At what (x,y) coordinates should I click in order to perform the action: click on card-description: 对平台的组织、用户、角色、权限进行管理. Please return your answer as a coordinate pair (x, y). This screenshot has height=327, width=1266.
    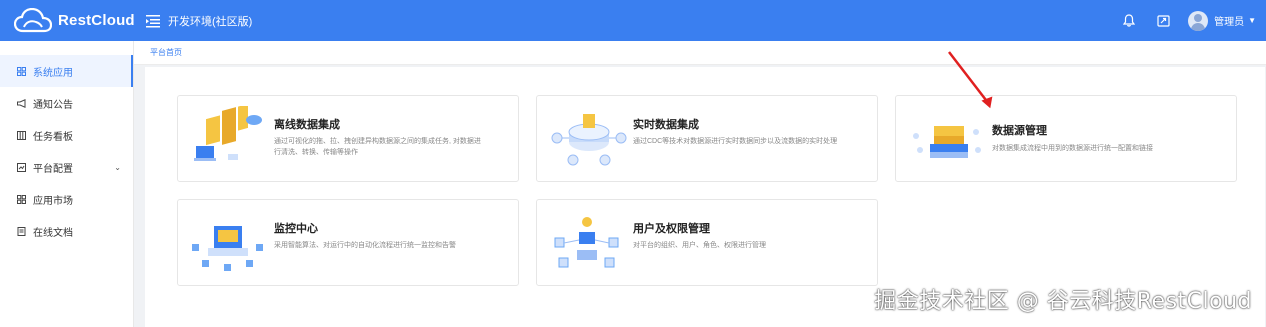
    Looking at the image, I should click on (699, 245).